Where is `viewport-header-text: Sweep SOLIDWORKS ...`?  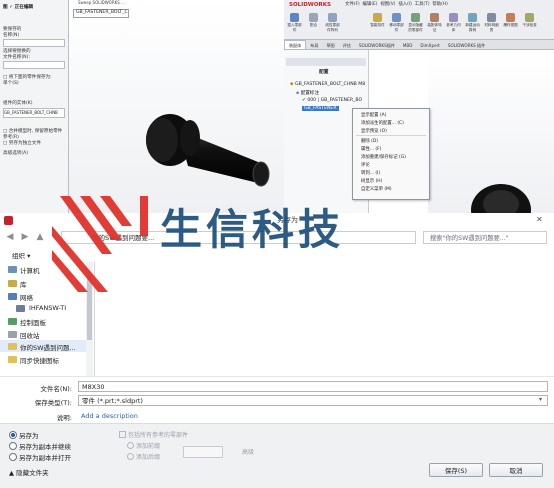
viewport-header-text: Sweep SOLIDWORKS ... is located at coordinates (101, 2).